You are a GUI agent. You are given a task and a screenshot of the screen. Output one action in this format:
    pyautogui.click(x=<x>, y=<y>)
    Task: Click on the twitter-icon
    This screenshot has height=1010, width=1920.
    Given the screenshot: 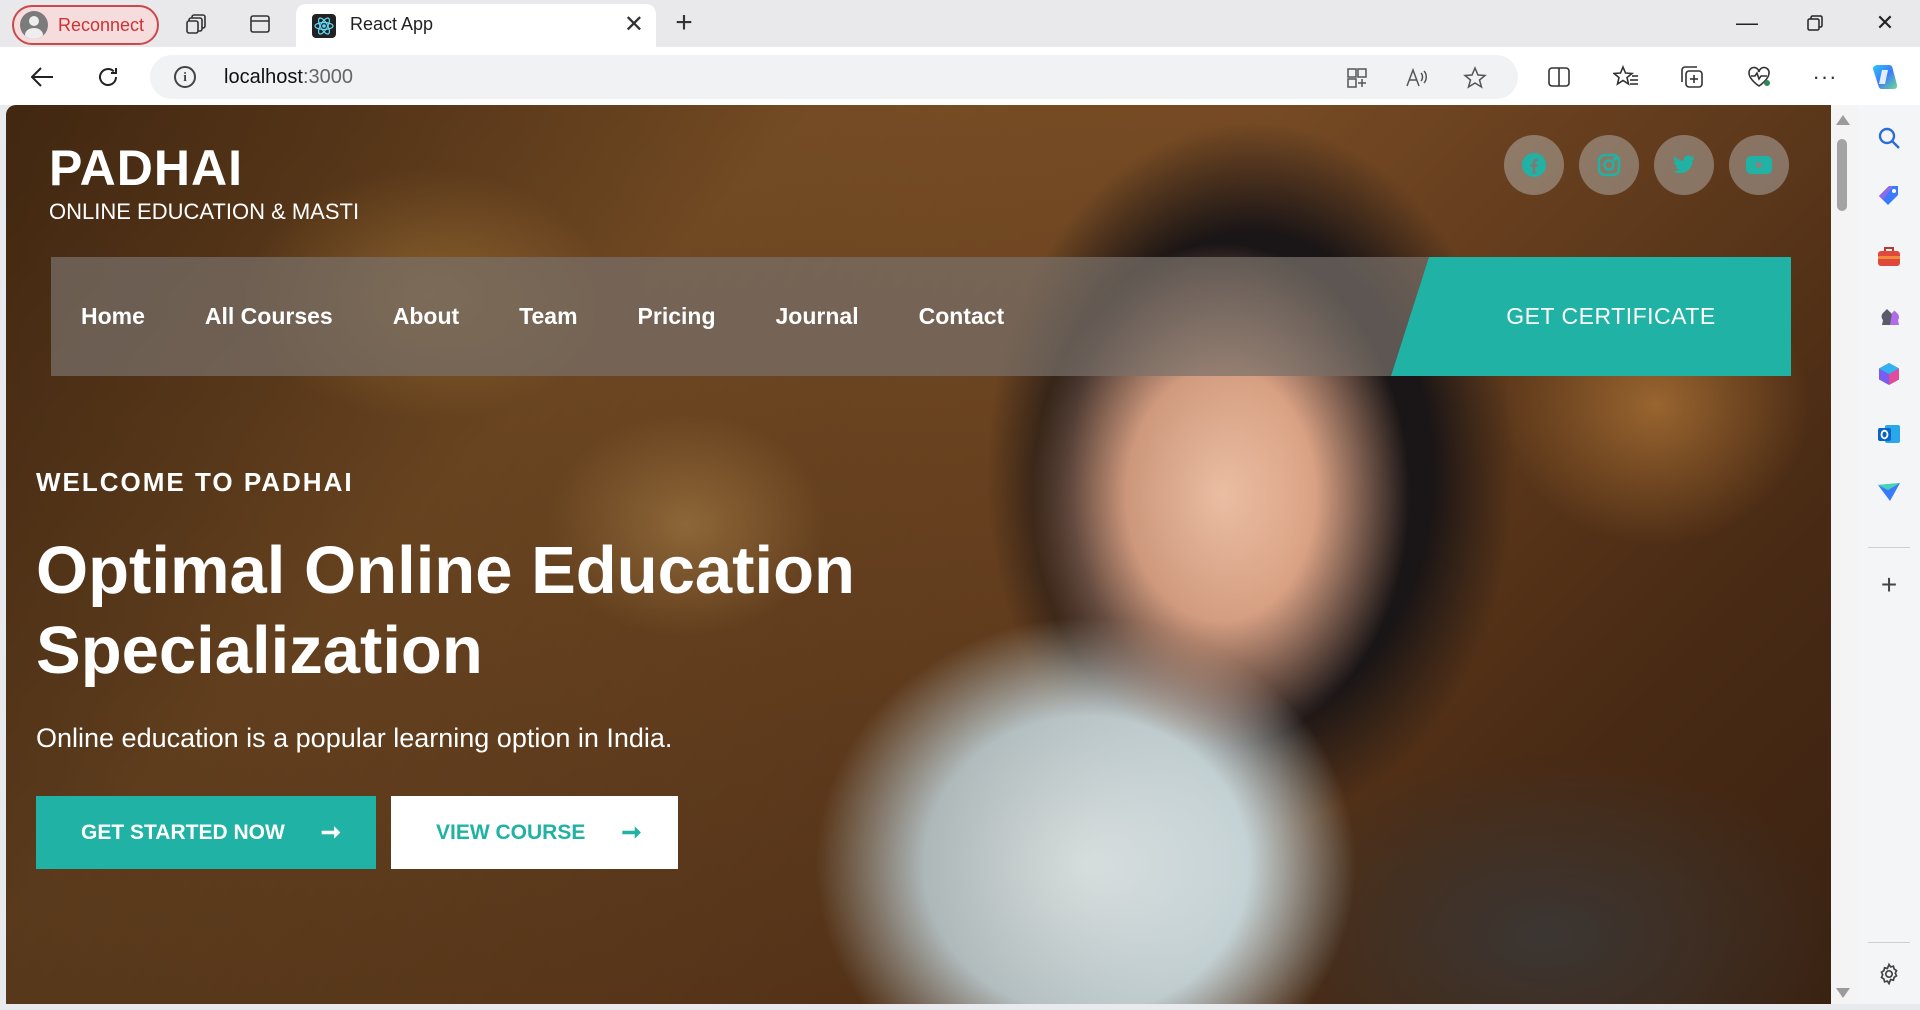 What is the action you would take?
    pyautogui.click(x=1684, y=165)
    